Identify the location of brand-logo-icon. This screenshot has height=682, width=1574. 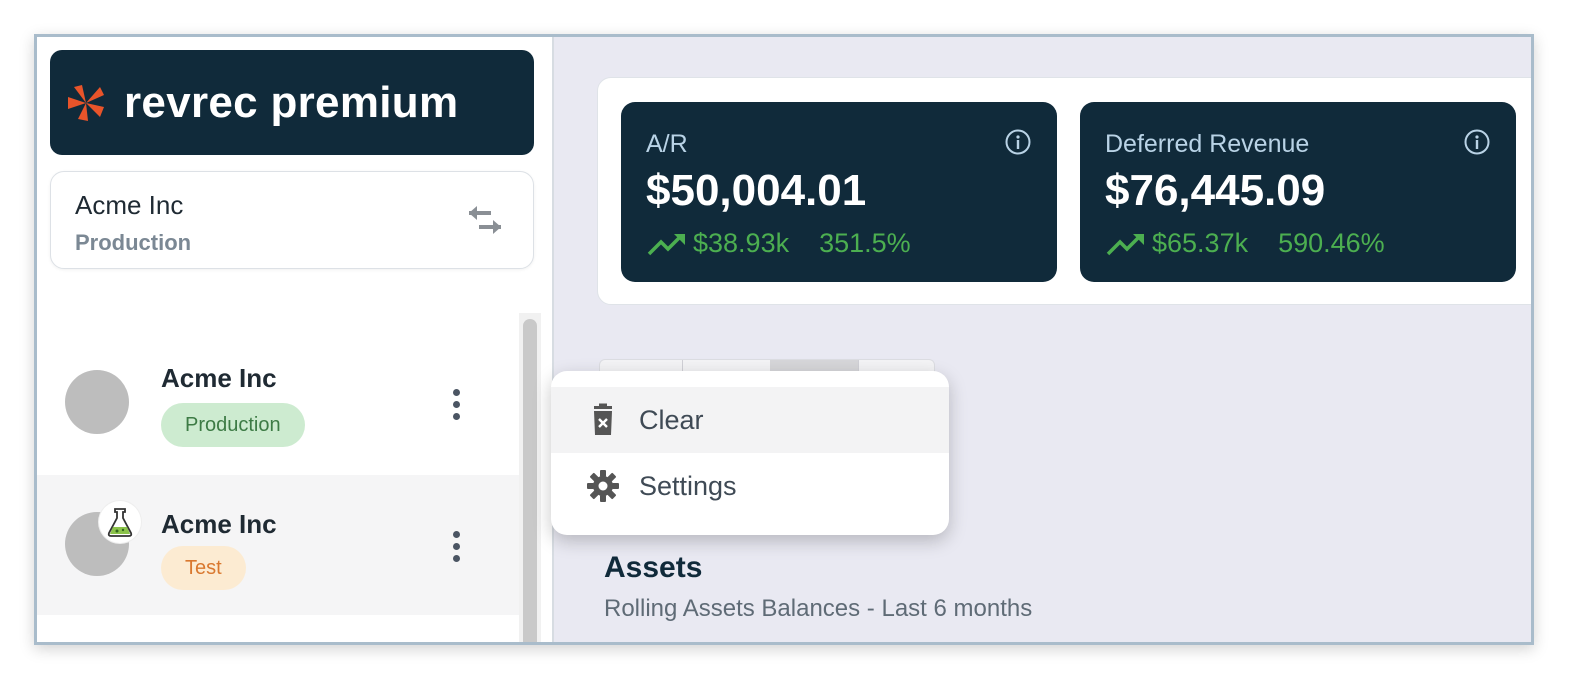
(86, 102).